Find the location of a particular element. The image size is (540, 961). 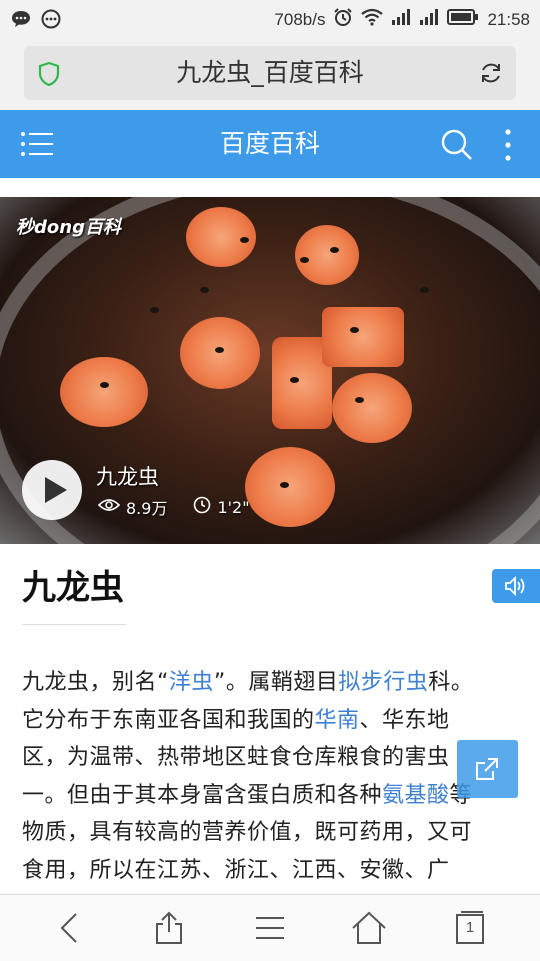

battery-icon is located at coordinates (463, 19).